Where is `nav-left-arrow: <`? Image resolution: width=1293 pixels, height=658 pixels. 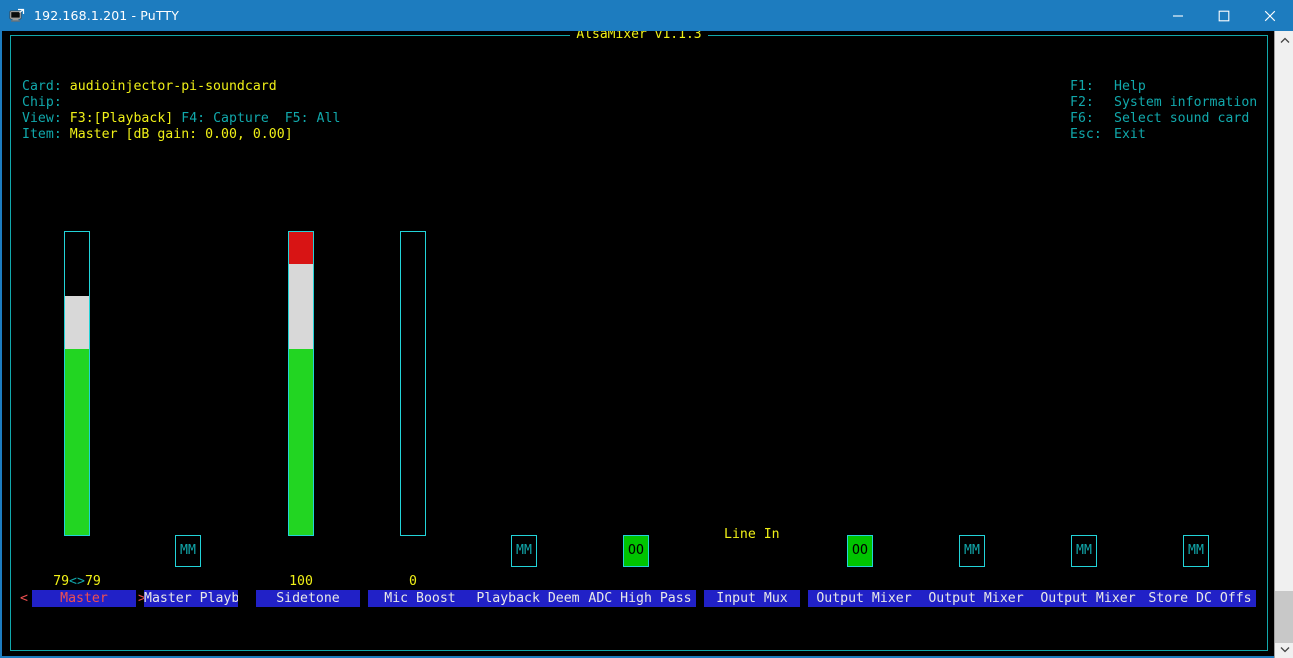
nav-left-arrow: < is located at coordinates (24, 598).